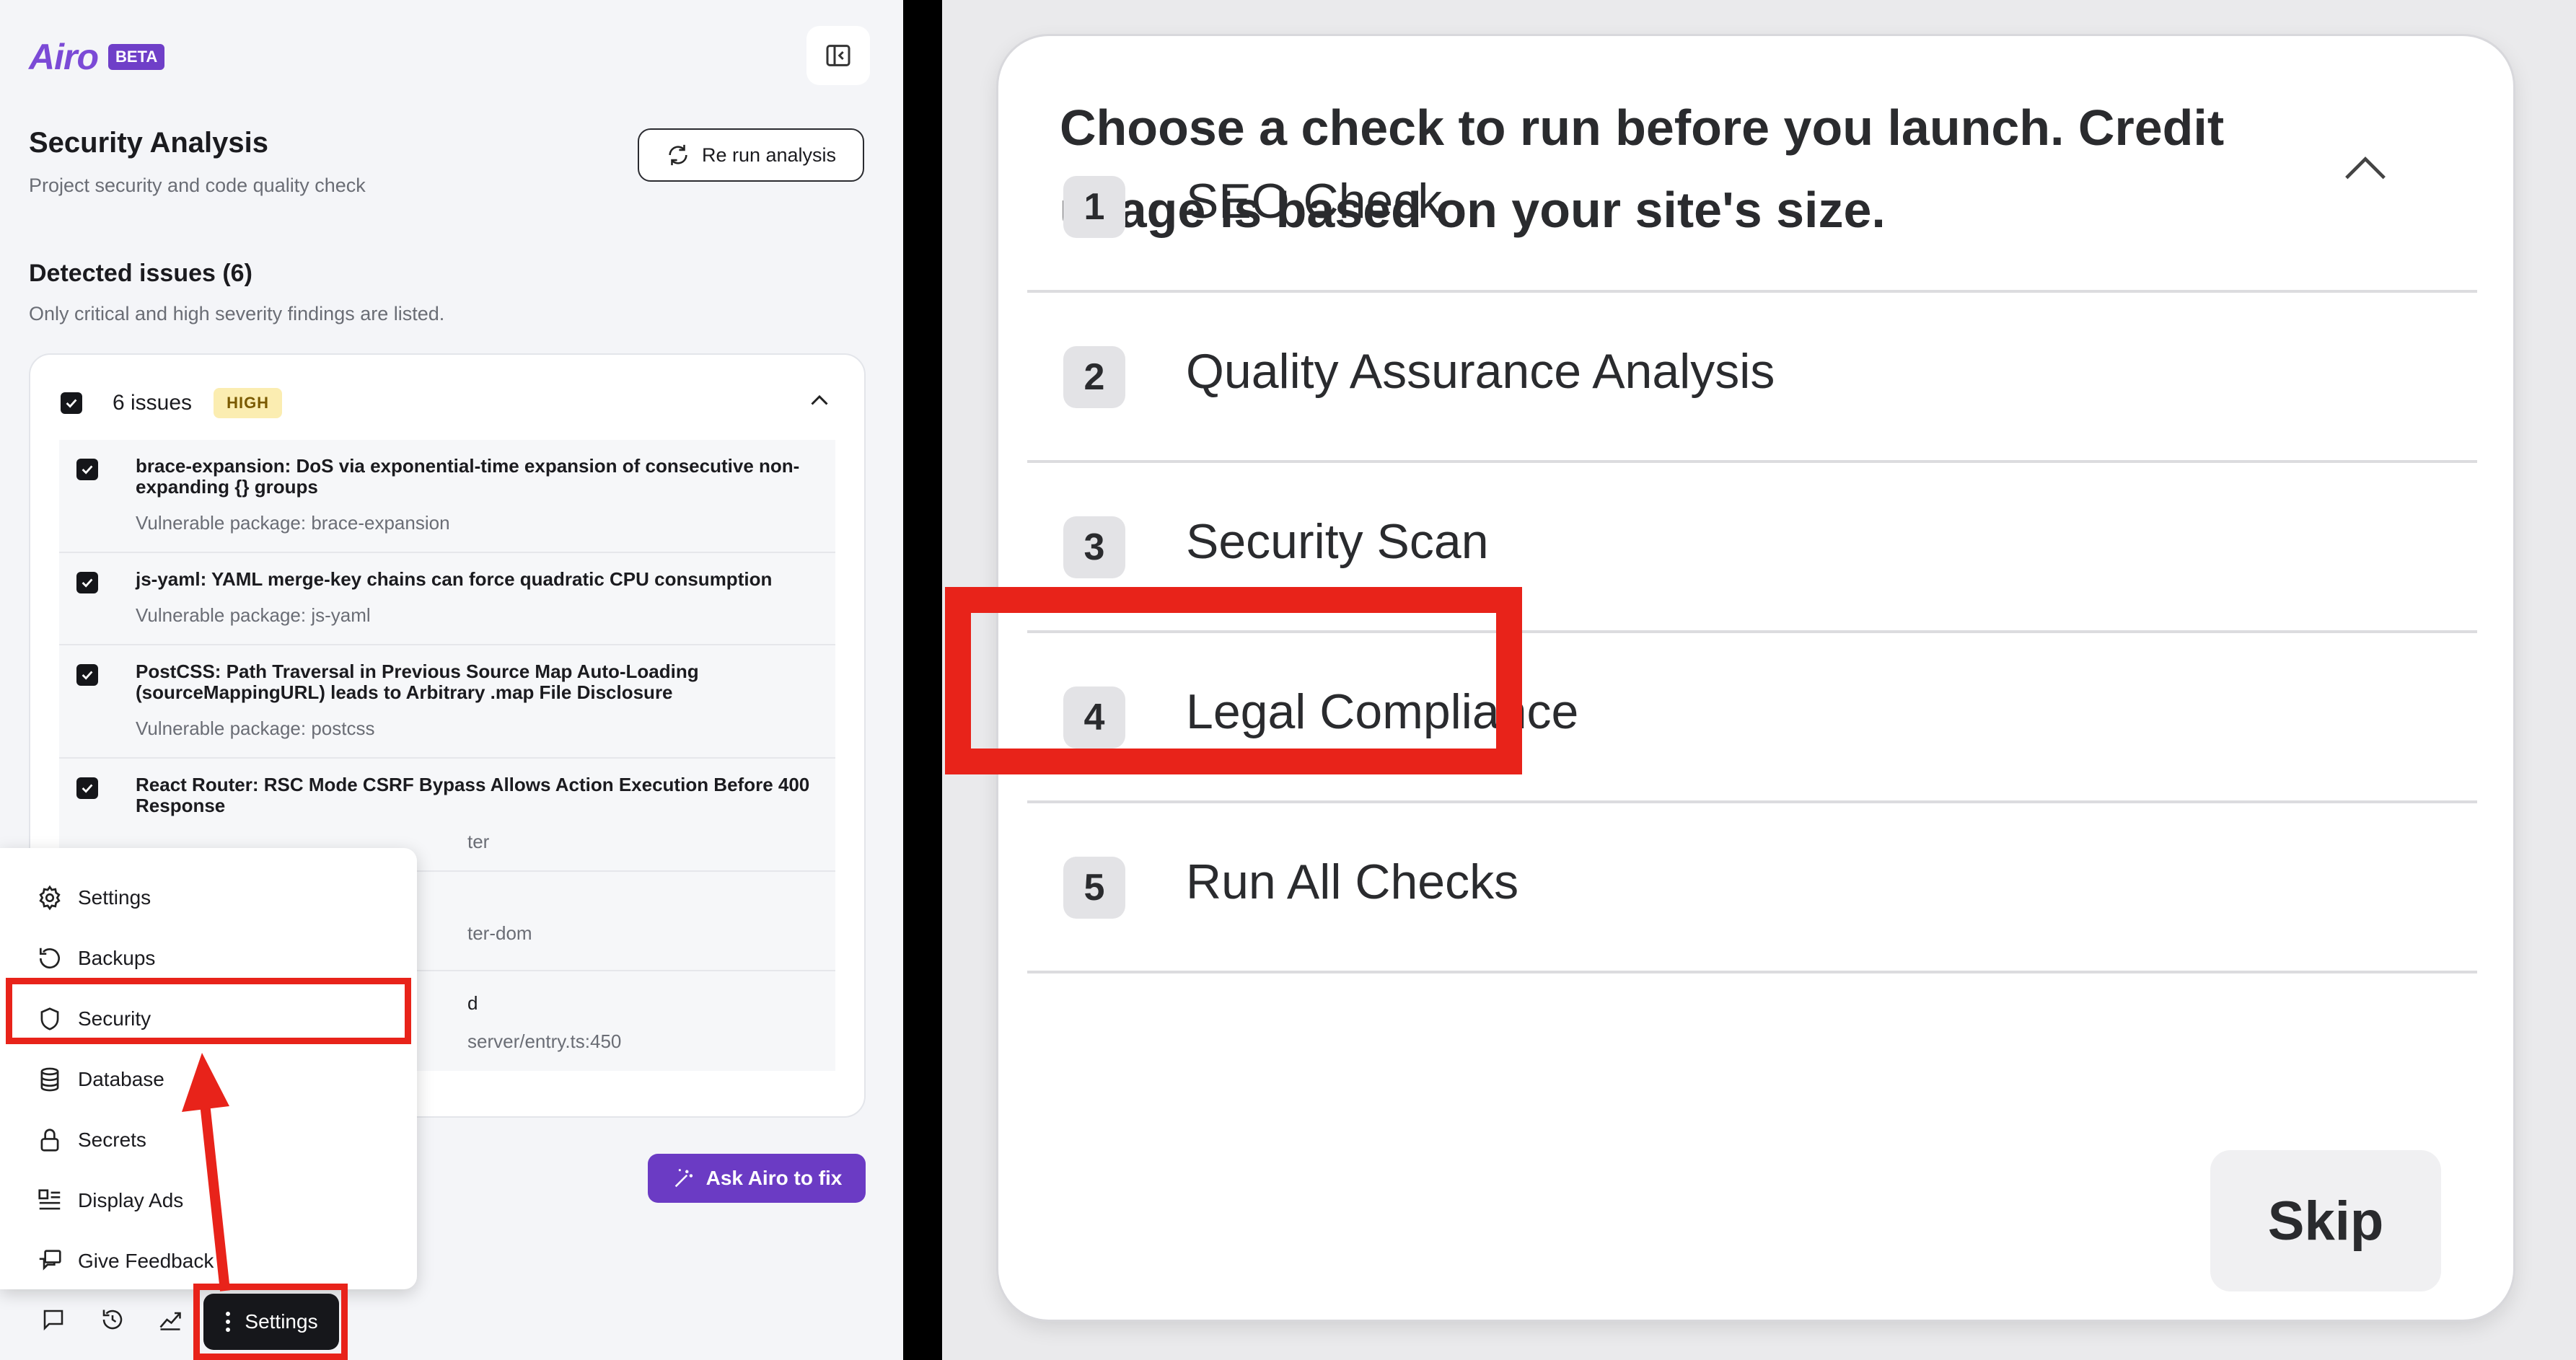 The height and width of the screenshot is (1360, 2576). Describe the element at coordinates (1094, 377) in the screenshot. I see `option-number: 2` at that location.